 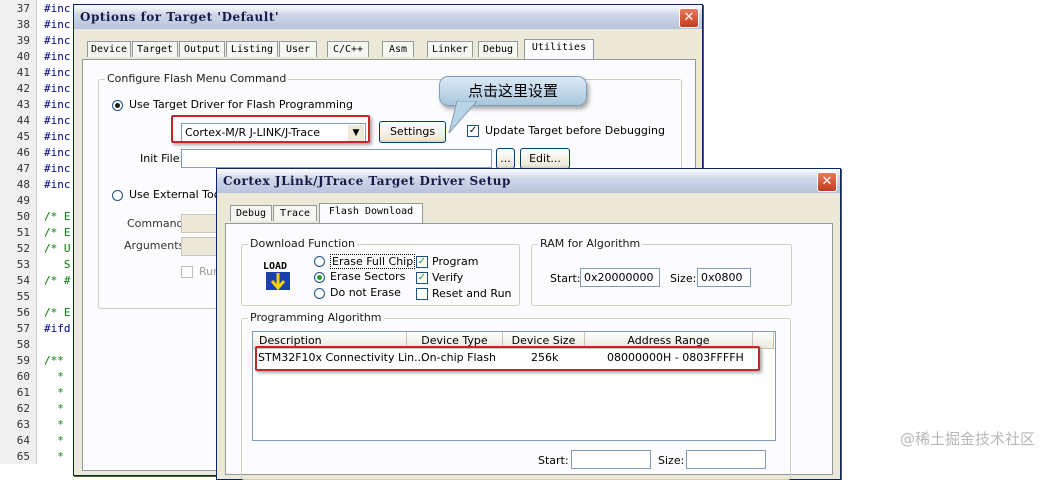 What do you see at coordinates (967, 439) in the screenshot?
I see `watermark: @稀土掘金技术社区` at bounding box center [967, 439].